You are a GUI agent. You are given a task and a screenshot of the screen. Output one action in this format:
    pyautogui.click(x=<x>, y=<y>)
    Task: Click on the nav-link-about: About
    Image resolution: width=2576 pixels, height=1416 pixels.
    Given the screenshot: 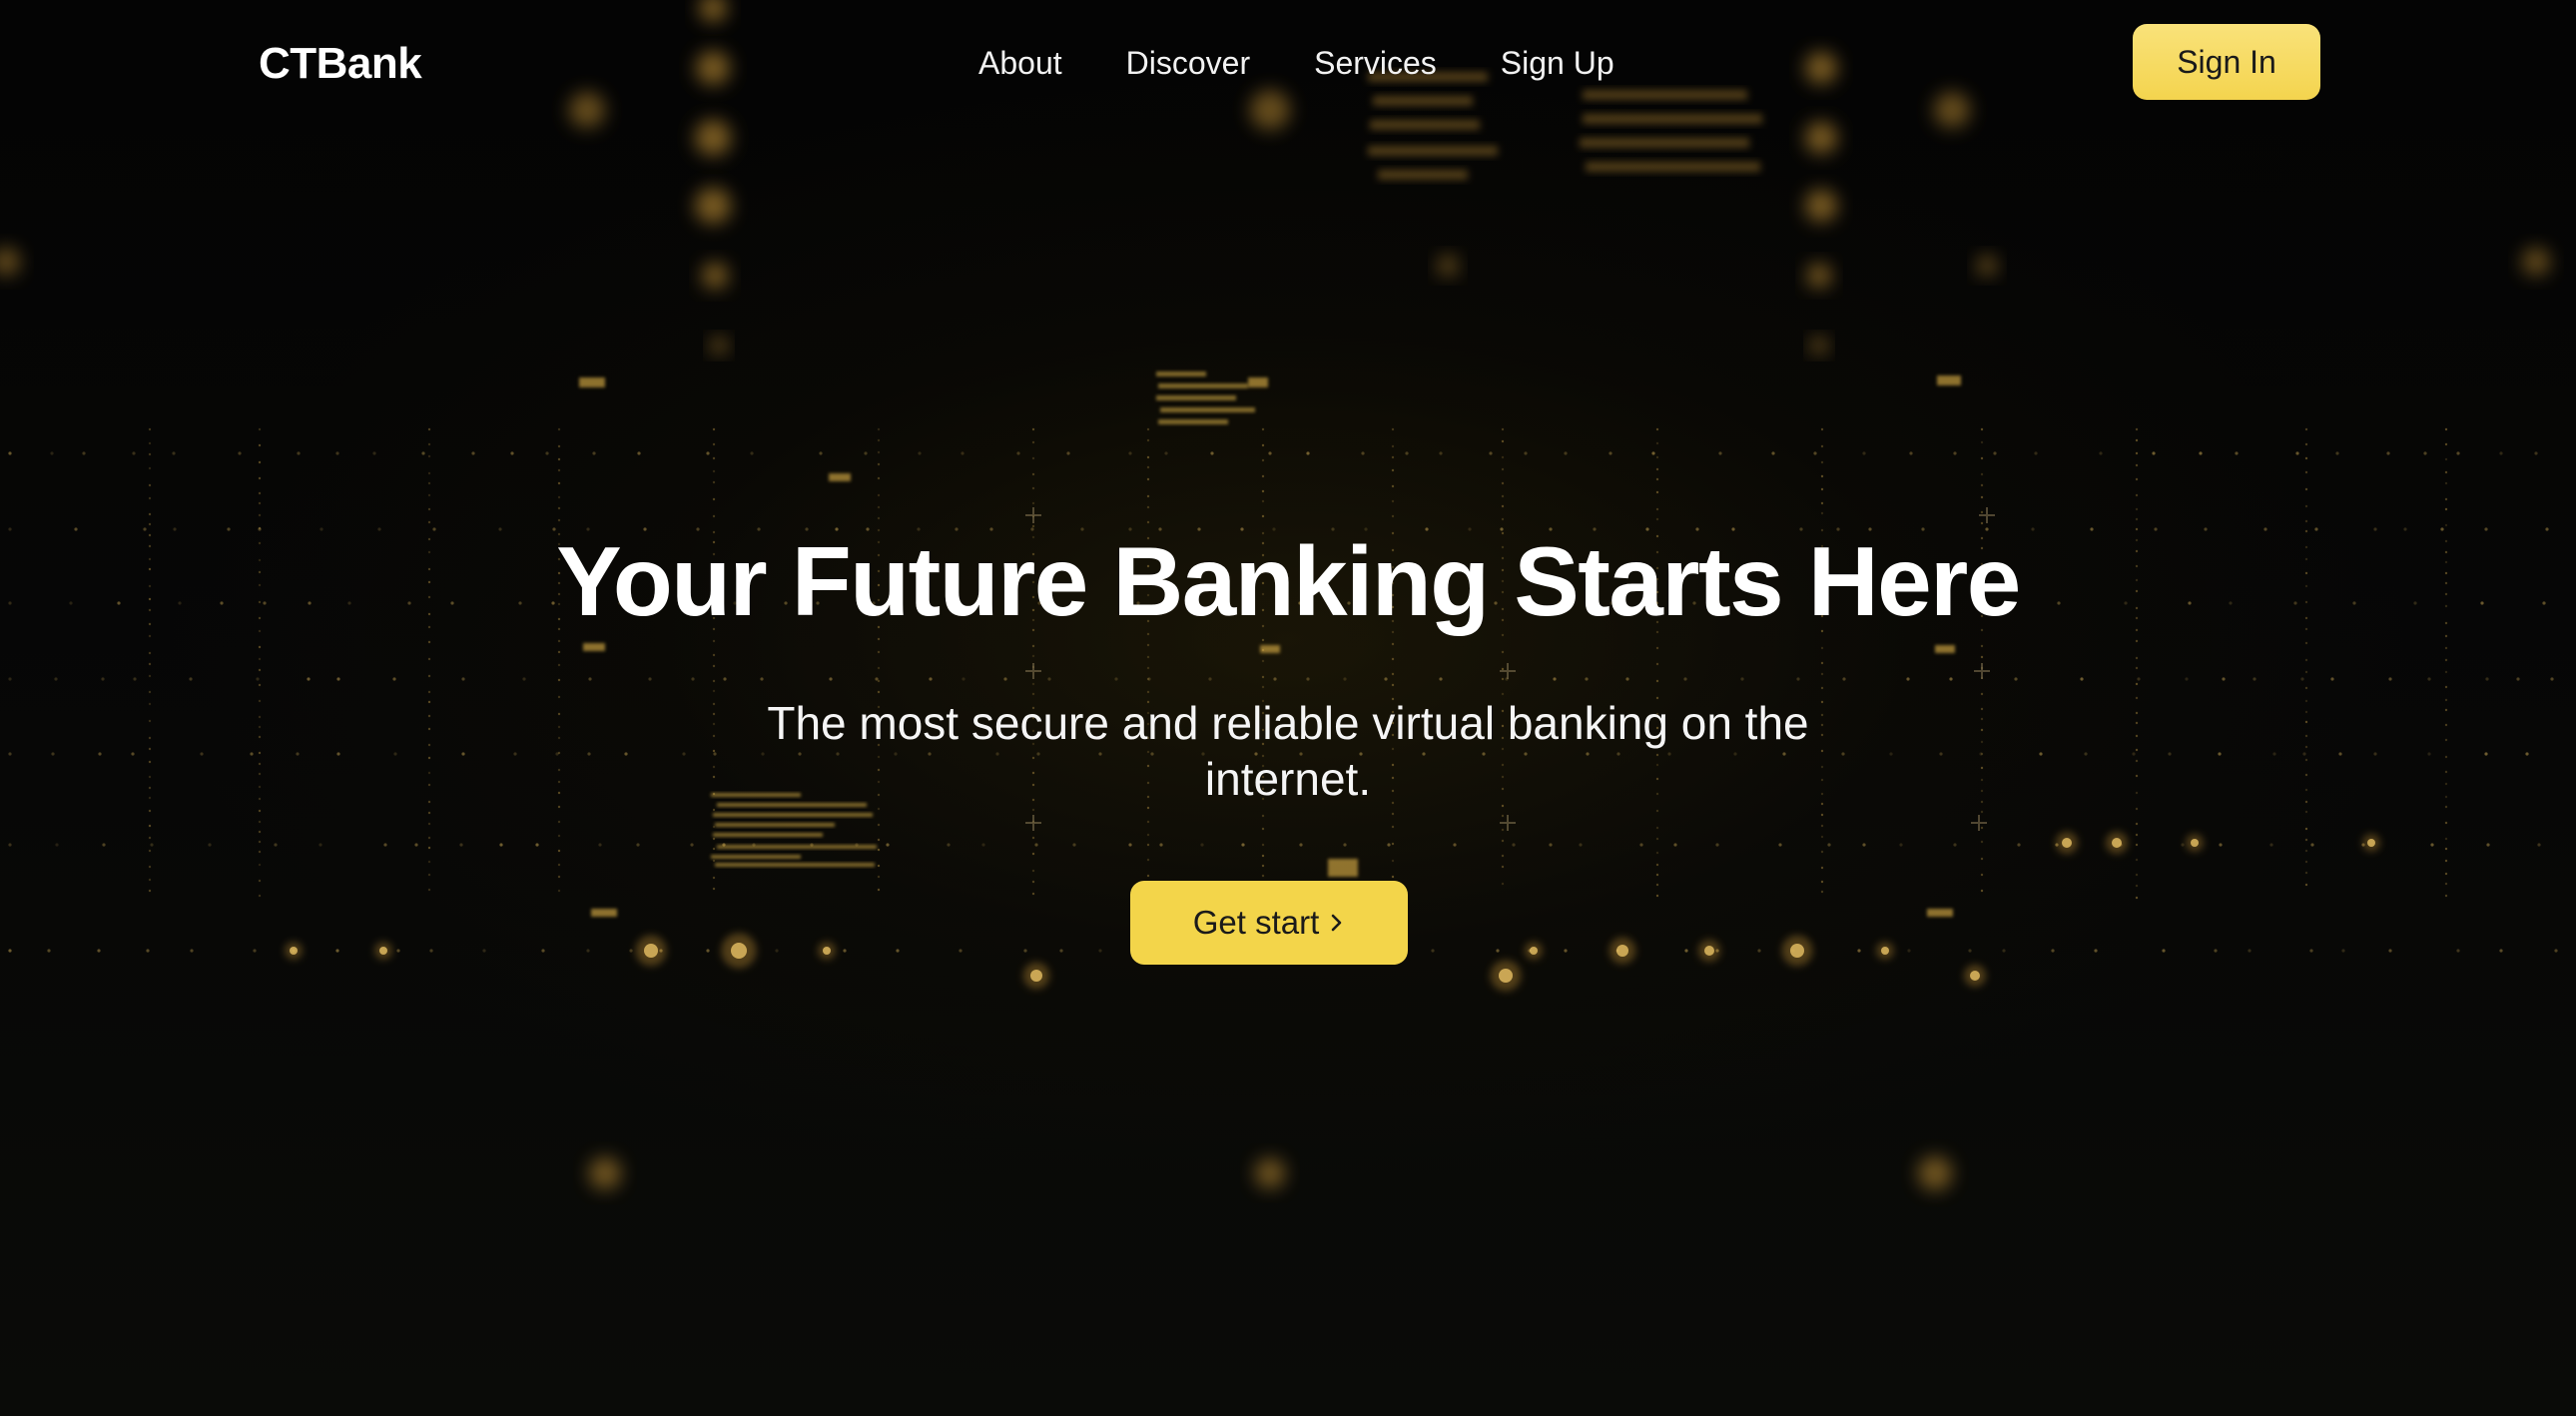 What is the action you would take?
    pyautogui.click(x=1020, y=63)
    